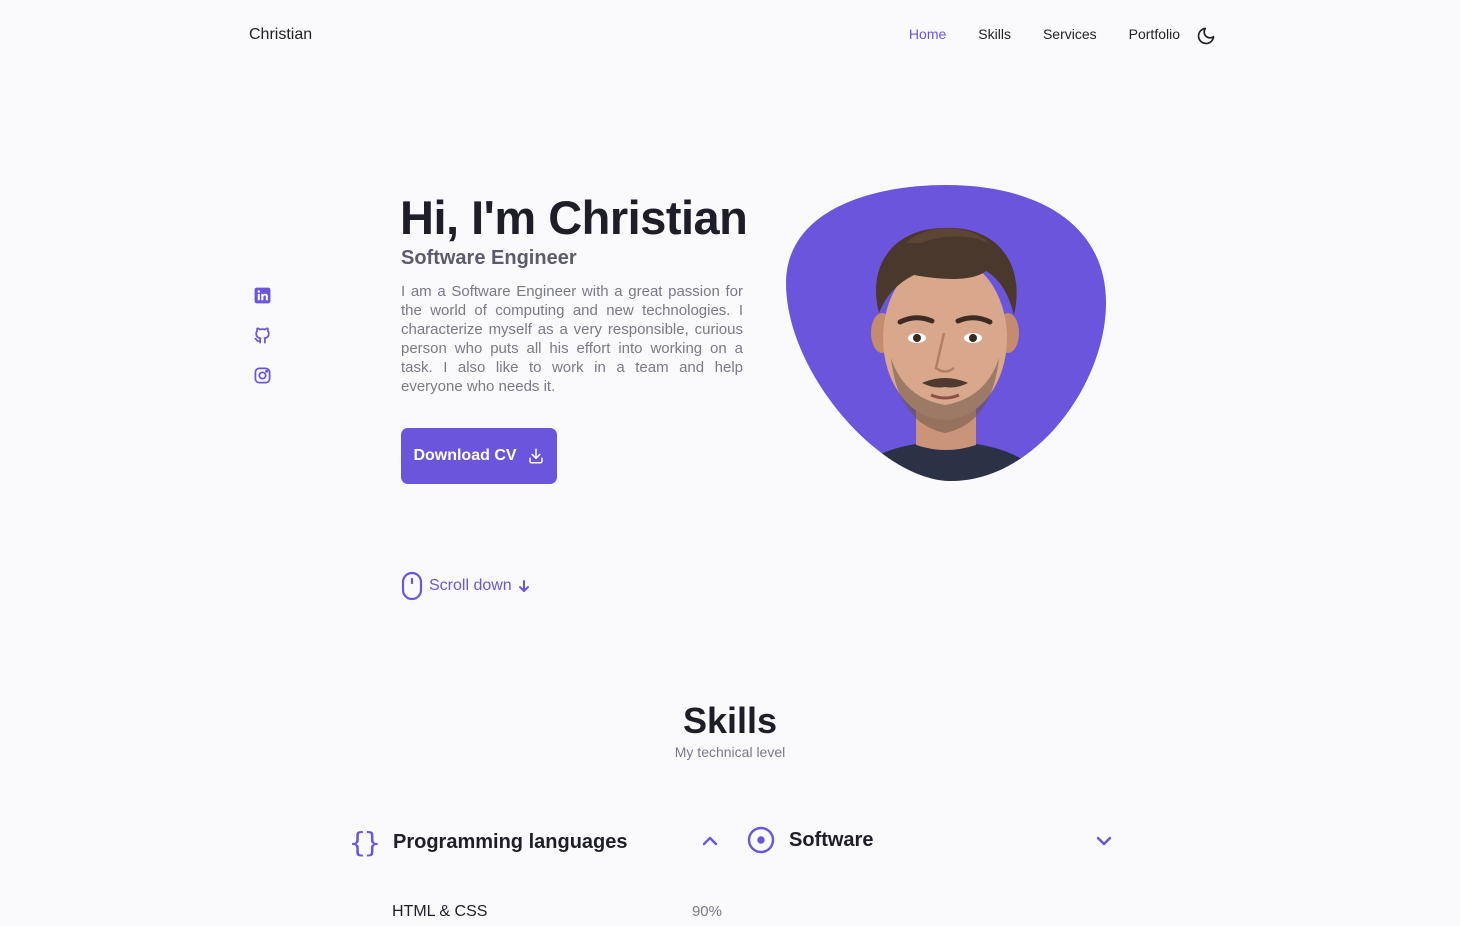  I want to click on hero-title: Hi, I'm Christian, so click(574, 217).